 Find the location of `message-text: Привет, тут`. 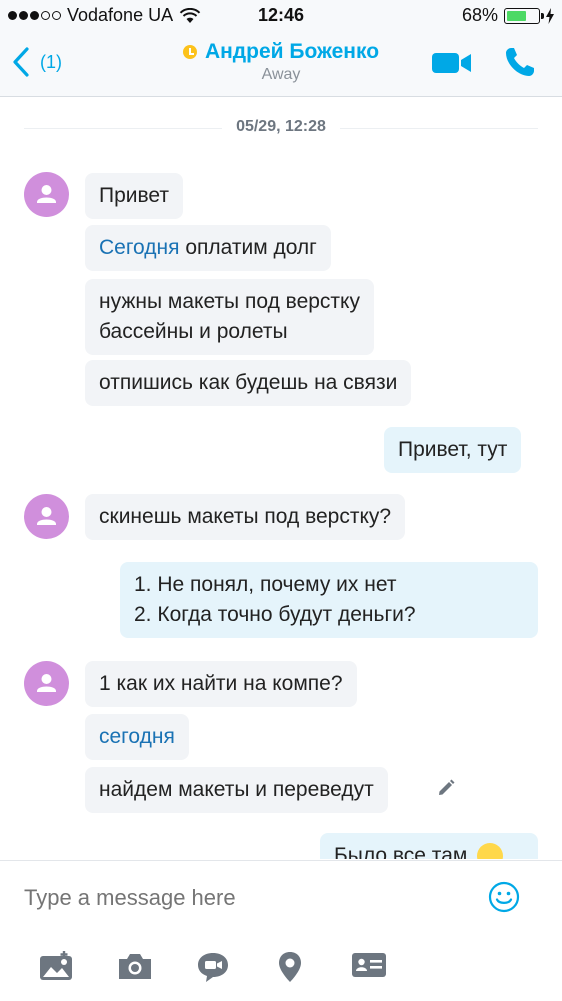

message-text: Привет, тут is located at coordinates (453, 449).